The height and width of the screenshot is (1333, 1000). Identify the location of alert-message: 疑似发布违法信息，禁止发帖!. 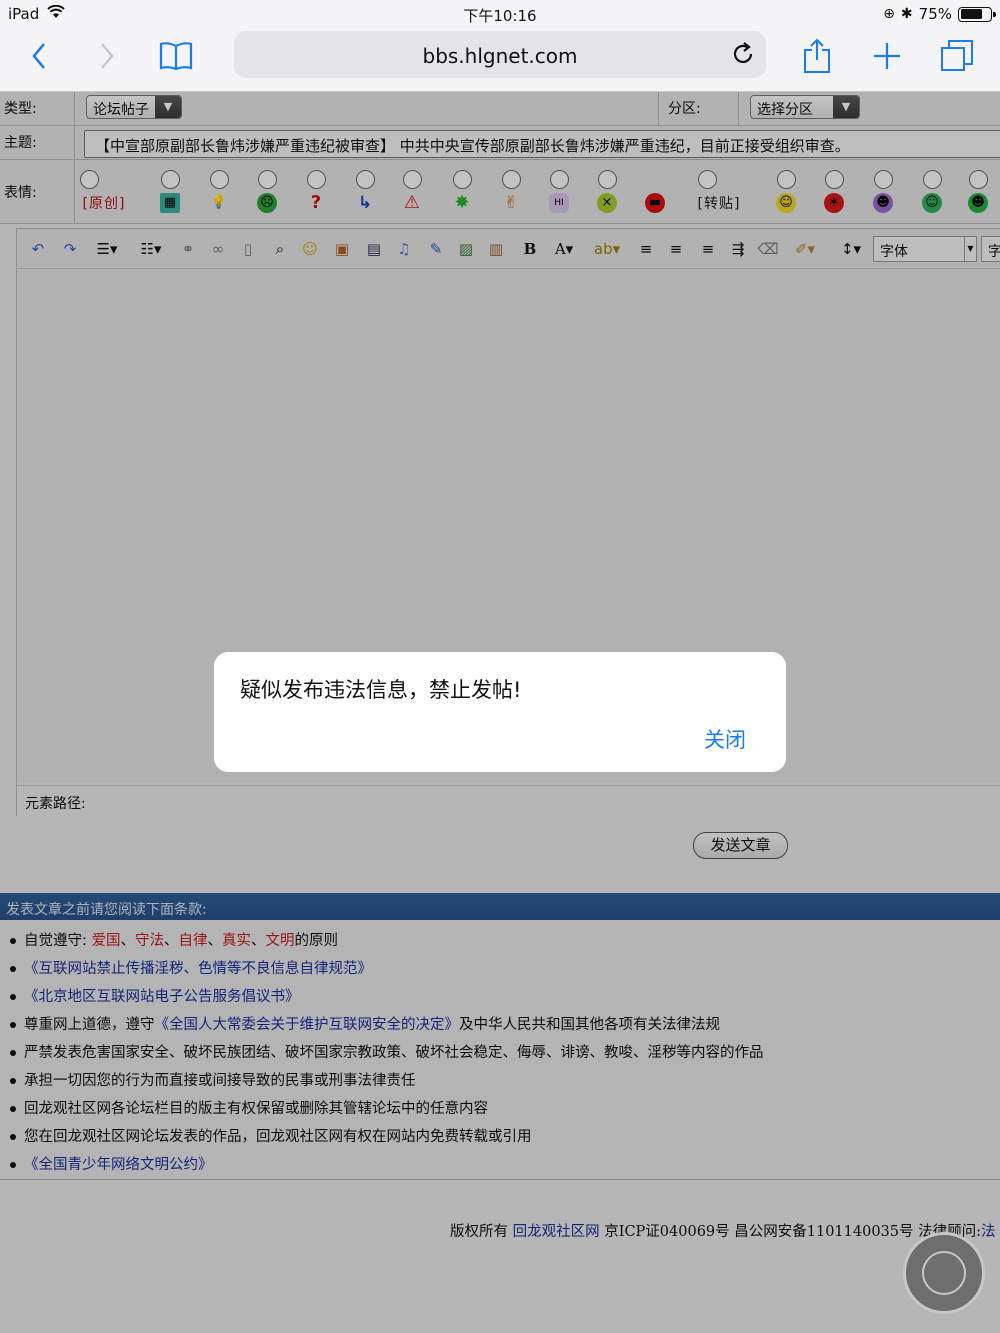
(381, 690).